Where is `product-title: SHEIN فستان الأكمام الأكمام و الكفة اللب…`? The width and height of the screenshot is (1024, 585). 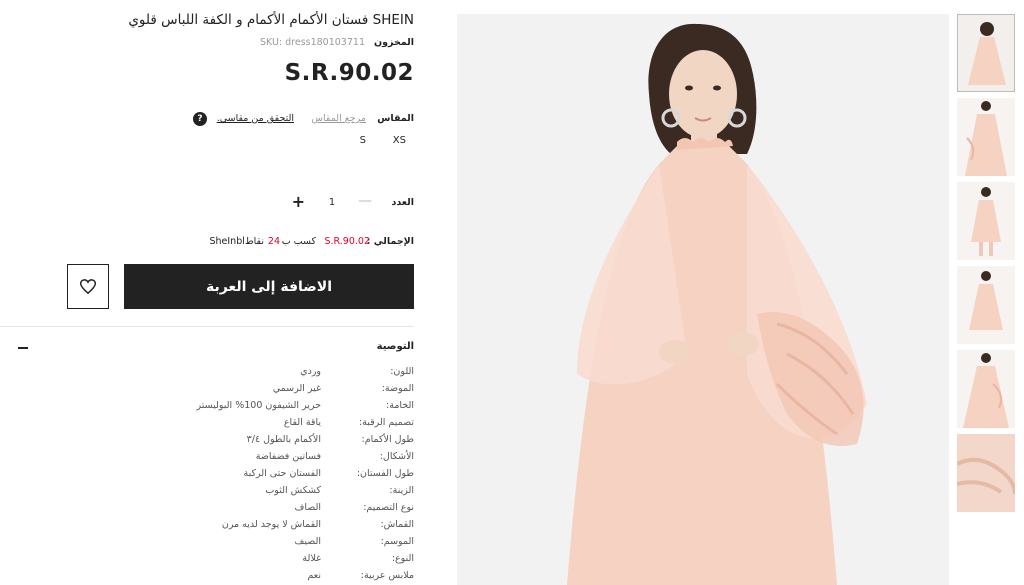 product-title: SHEIN فستان الأكمام الأكمام و الكفة اللب… is located at coordinates (271, 20).